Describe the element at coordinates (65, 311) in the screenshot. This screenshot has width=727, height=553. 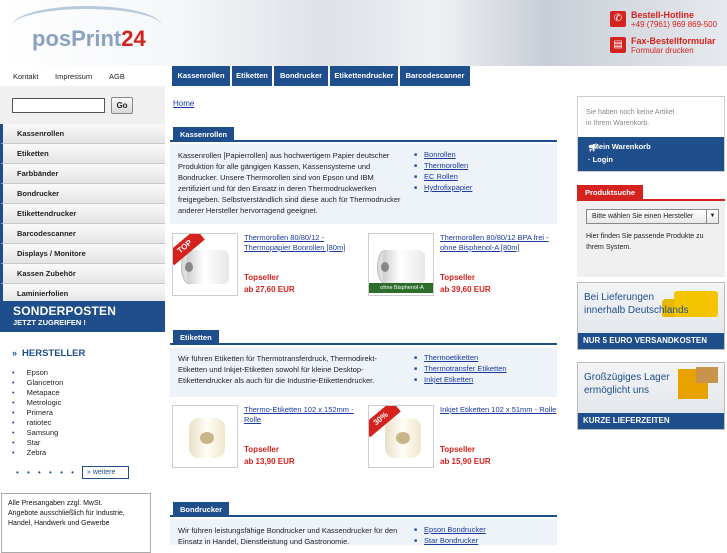
I see `sonder-title: SONDERPOSTEN` at that location.